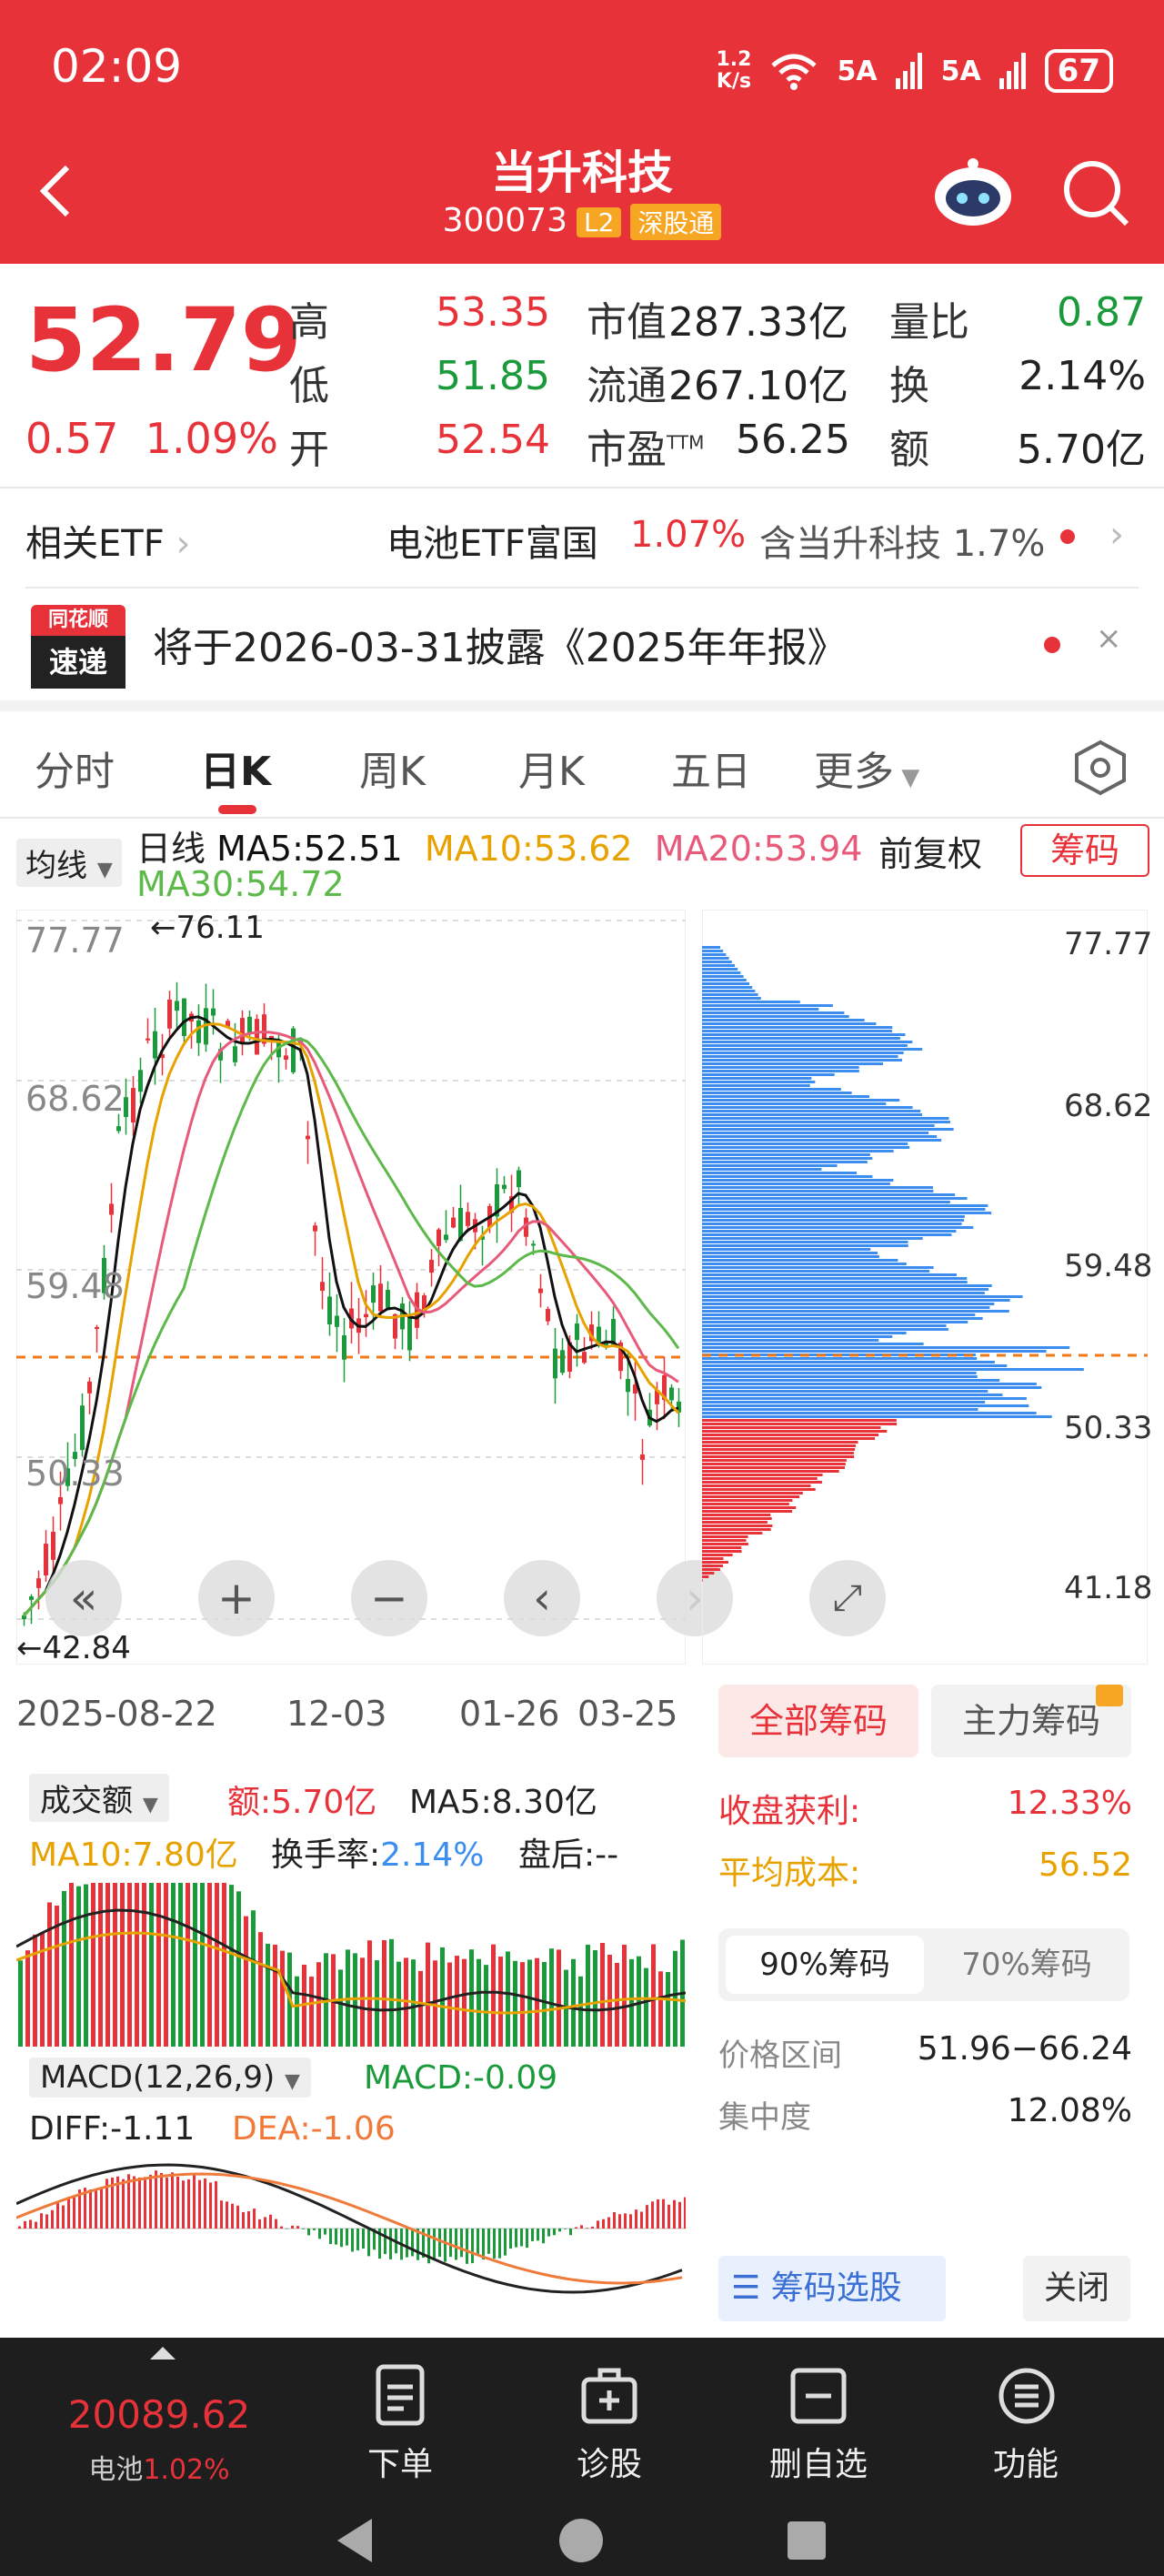 The width and height of the screenshot is (1164, 2576). I want to click on etf-chevron-icon: ›, so click(1117, 541).